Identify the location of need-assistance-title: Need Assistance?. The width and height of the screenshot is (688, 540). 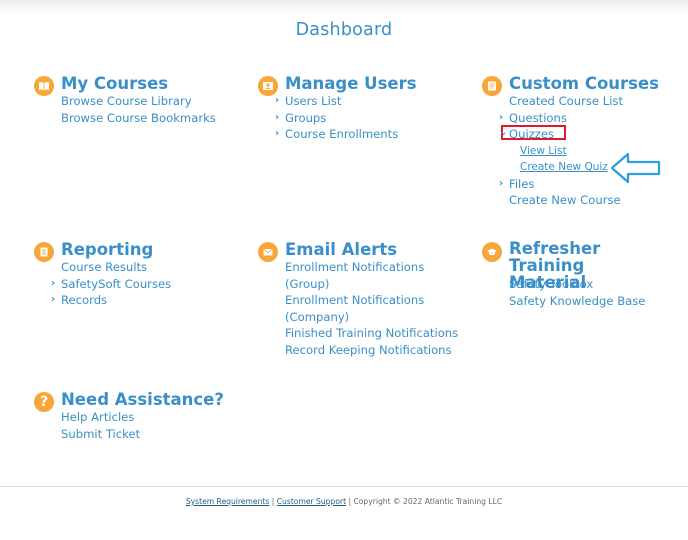
(142, 399).